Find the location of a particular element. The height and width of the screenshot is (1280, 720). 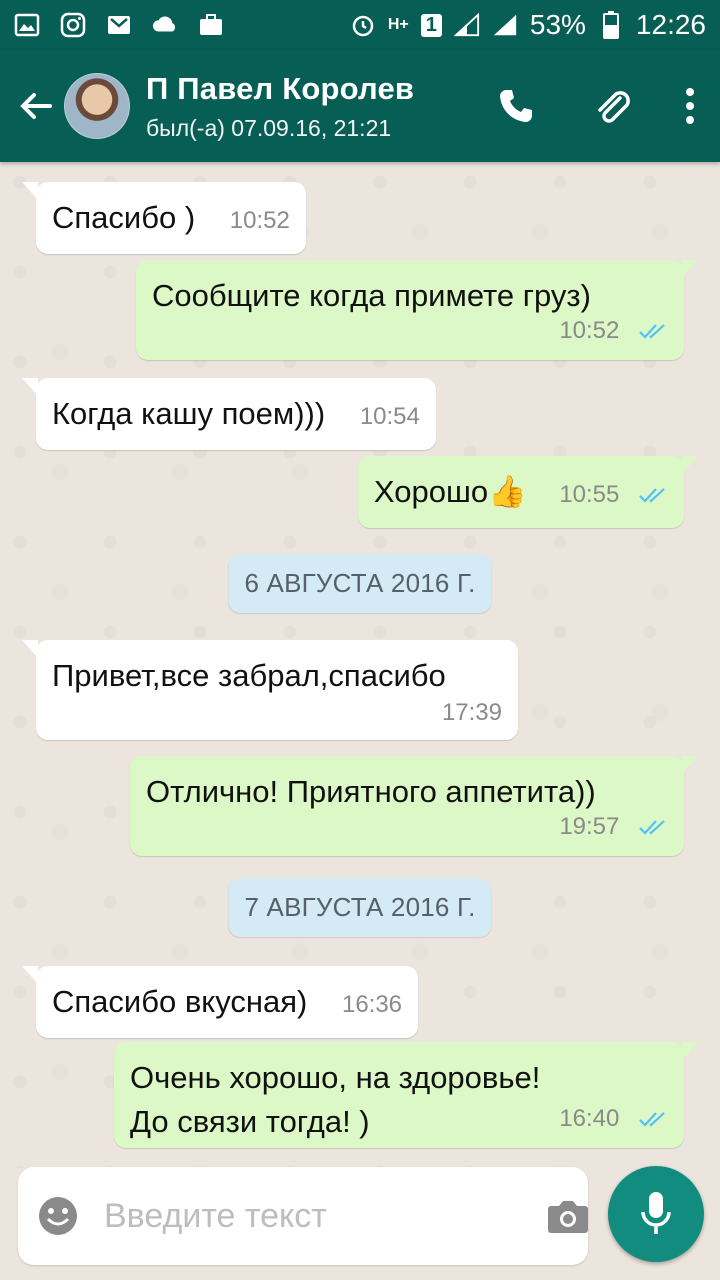

call-button is located at coordinates (516, 106).